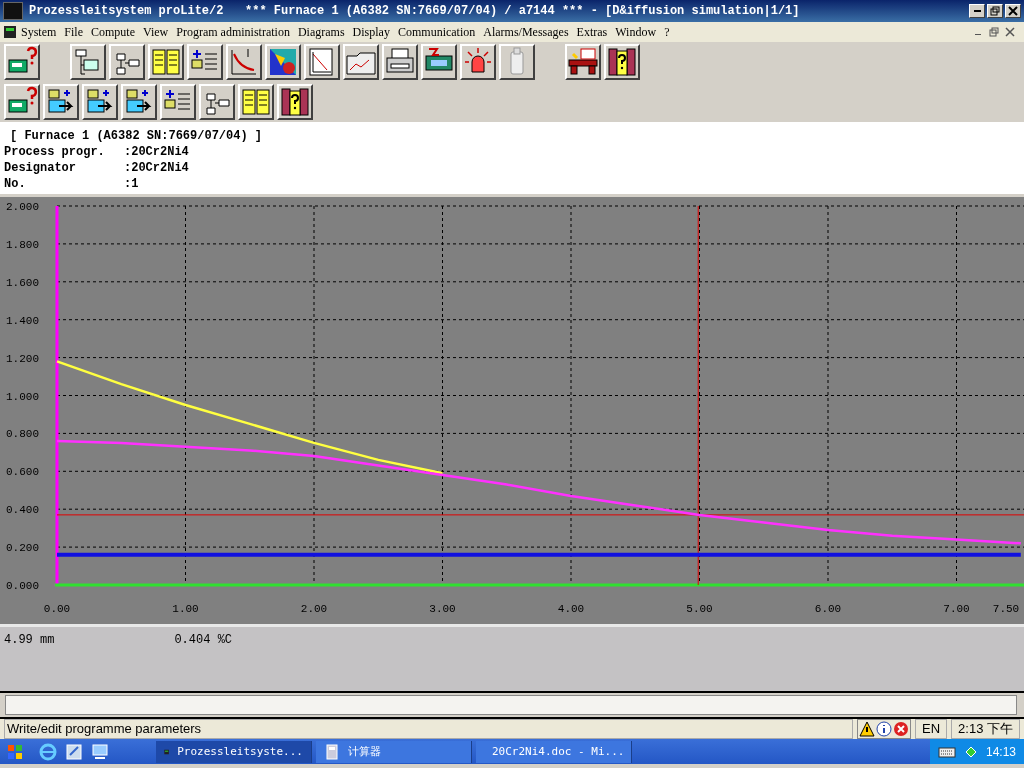  I want to click on close-icon, so click(1013, 11).